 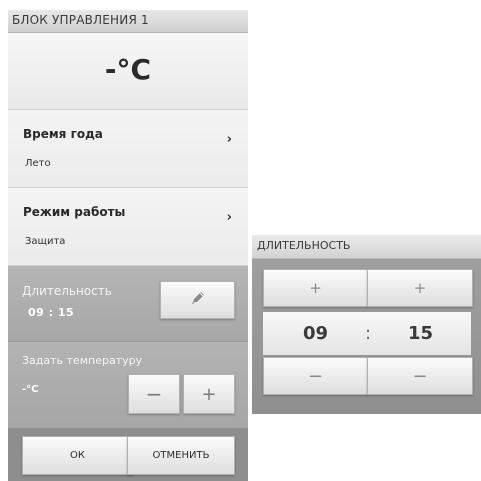 I want to click on edit-duration-button, so click(x=197, y=300).